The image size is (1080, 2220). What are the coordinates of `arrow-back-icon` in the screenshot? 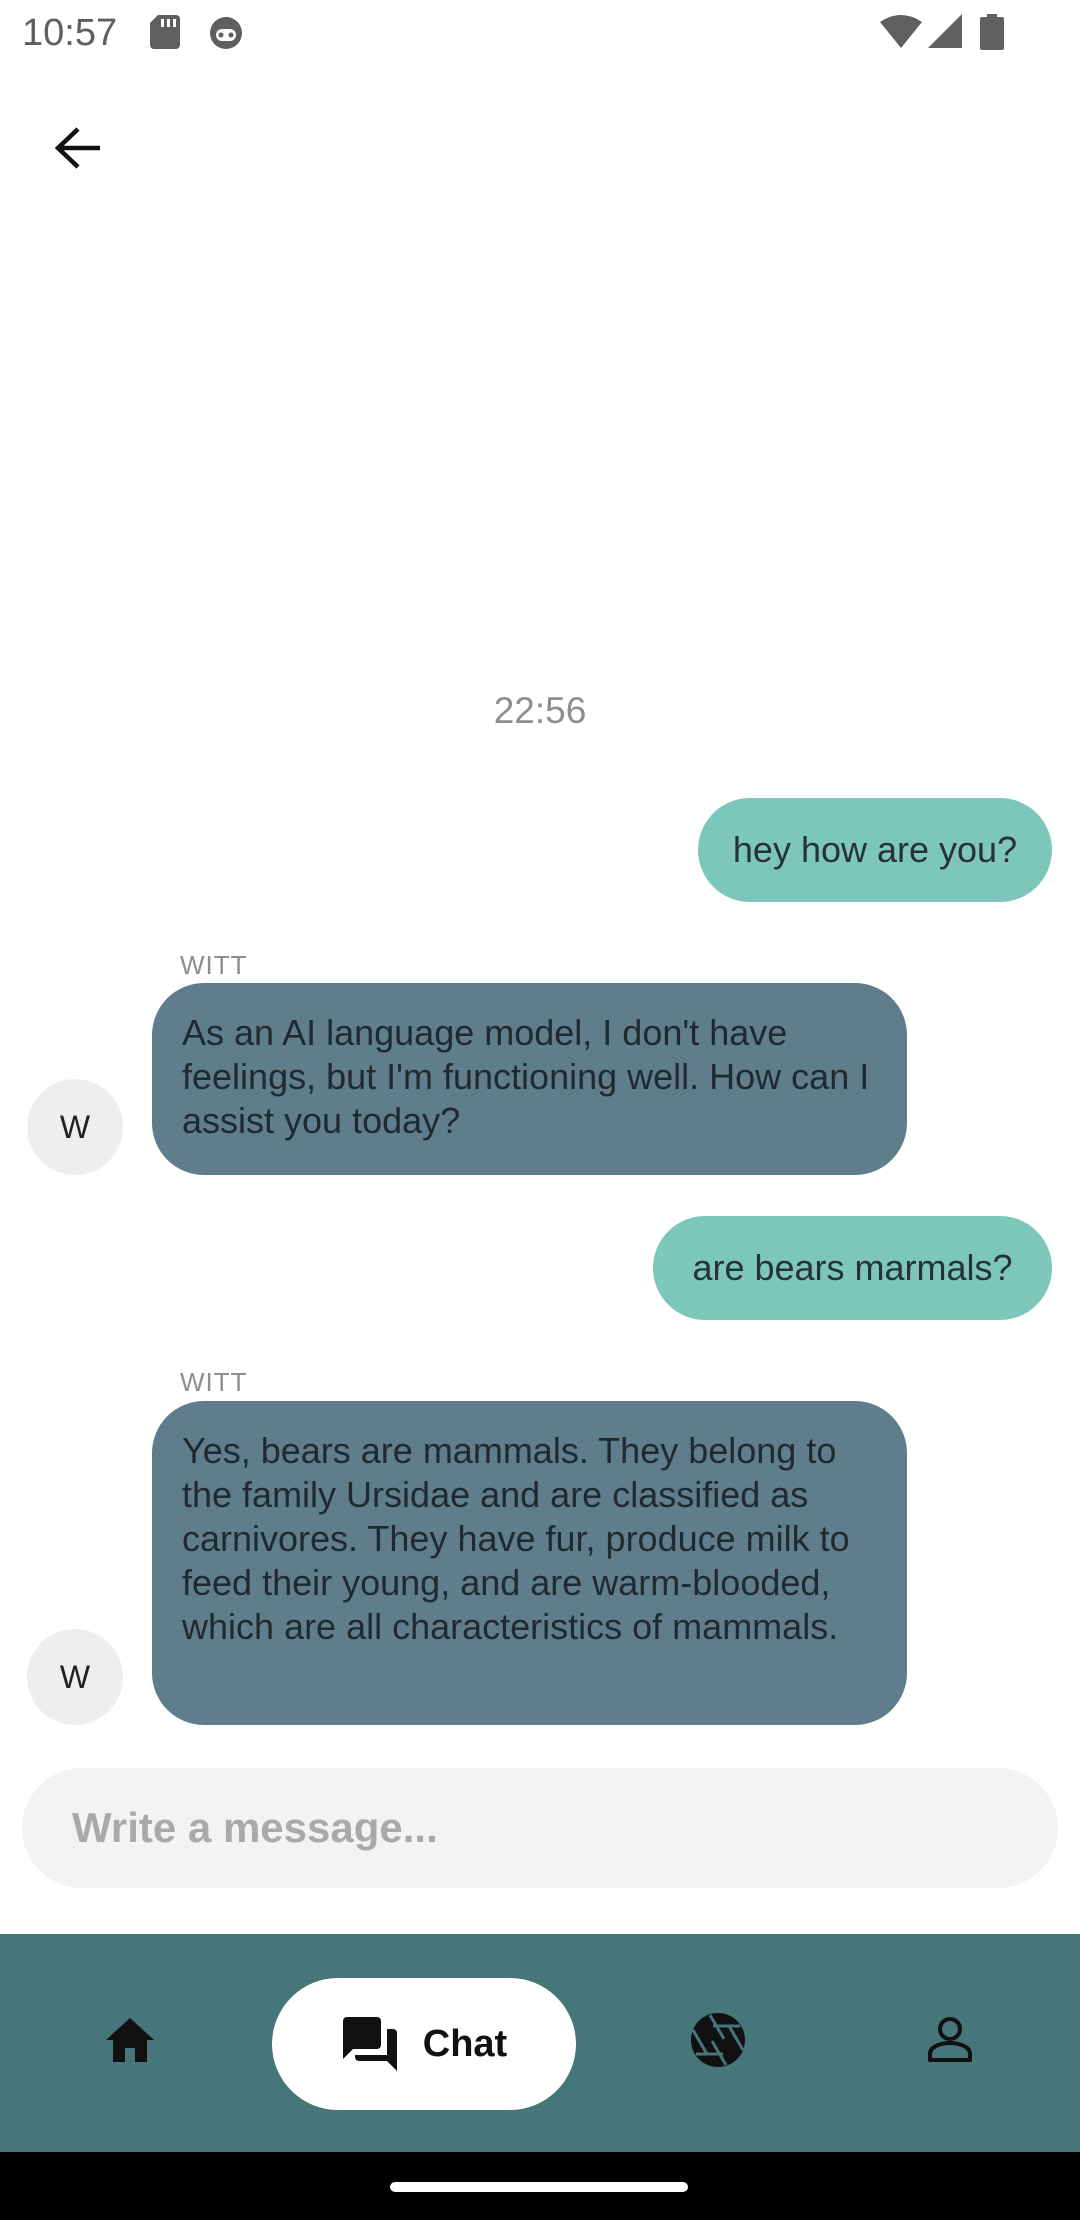 It's located at (77, 148).